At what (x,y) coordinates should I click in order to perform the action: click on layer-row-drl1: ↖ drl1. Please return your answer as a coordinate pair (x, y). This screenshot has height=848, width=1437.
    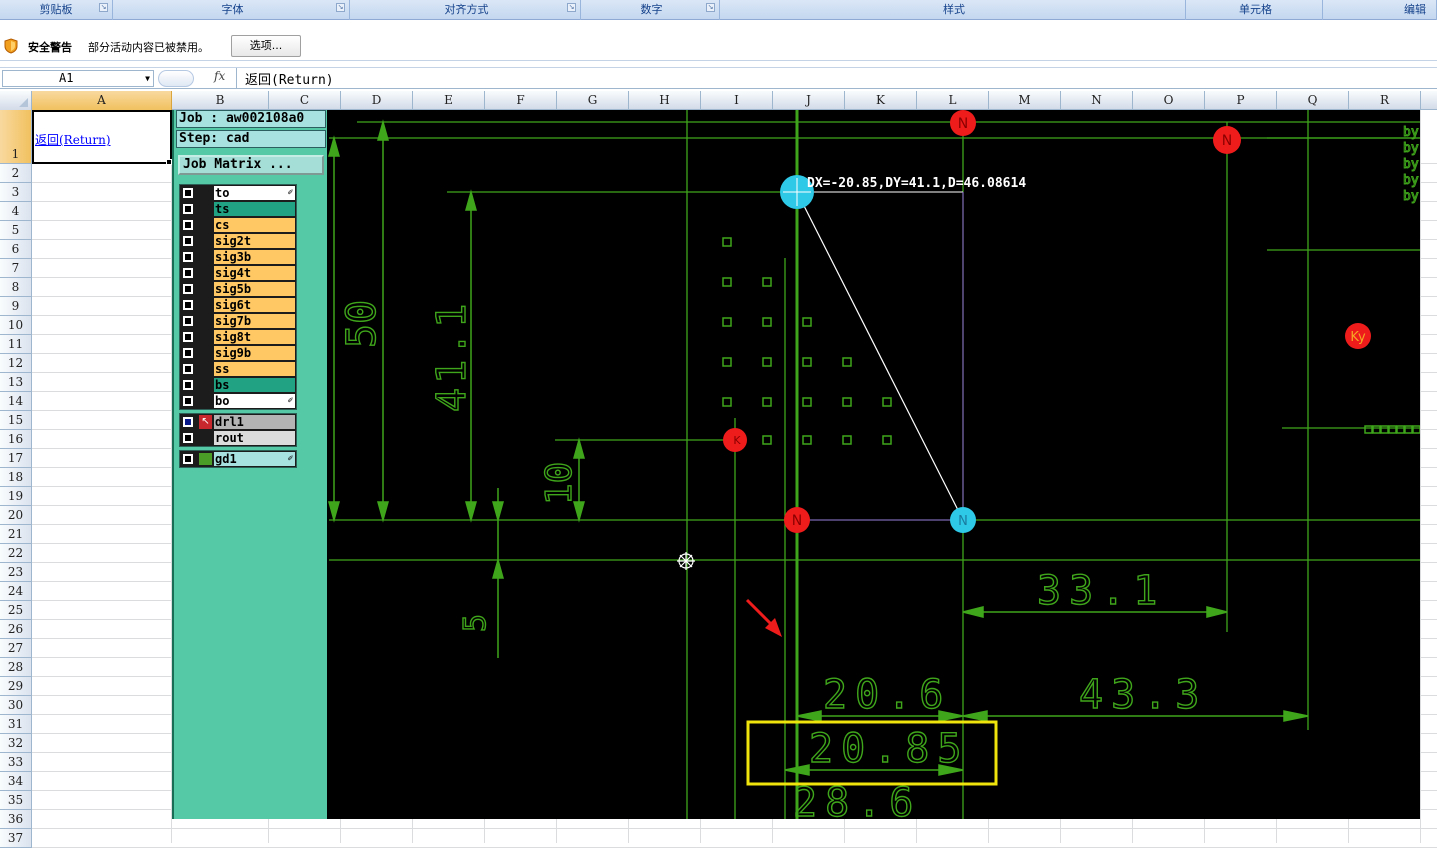
    Looking at the image, I should click on (238, 422).